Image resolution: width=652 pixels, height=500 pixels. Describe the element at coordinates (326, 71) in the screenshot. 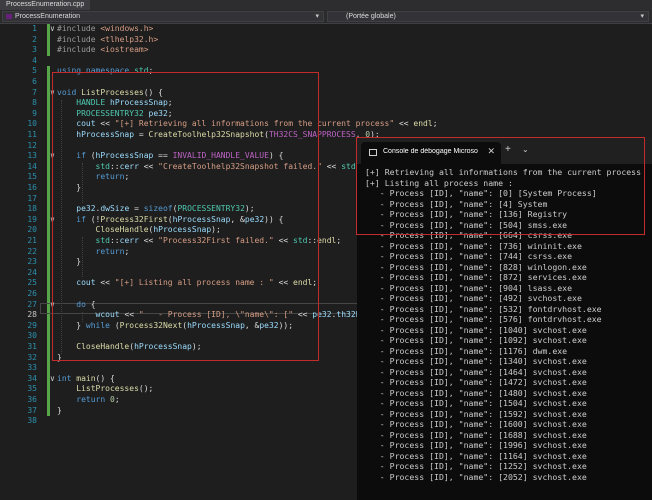

I see `code-line: 5 using namespace std;` at that location.